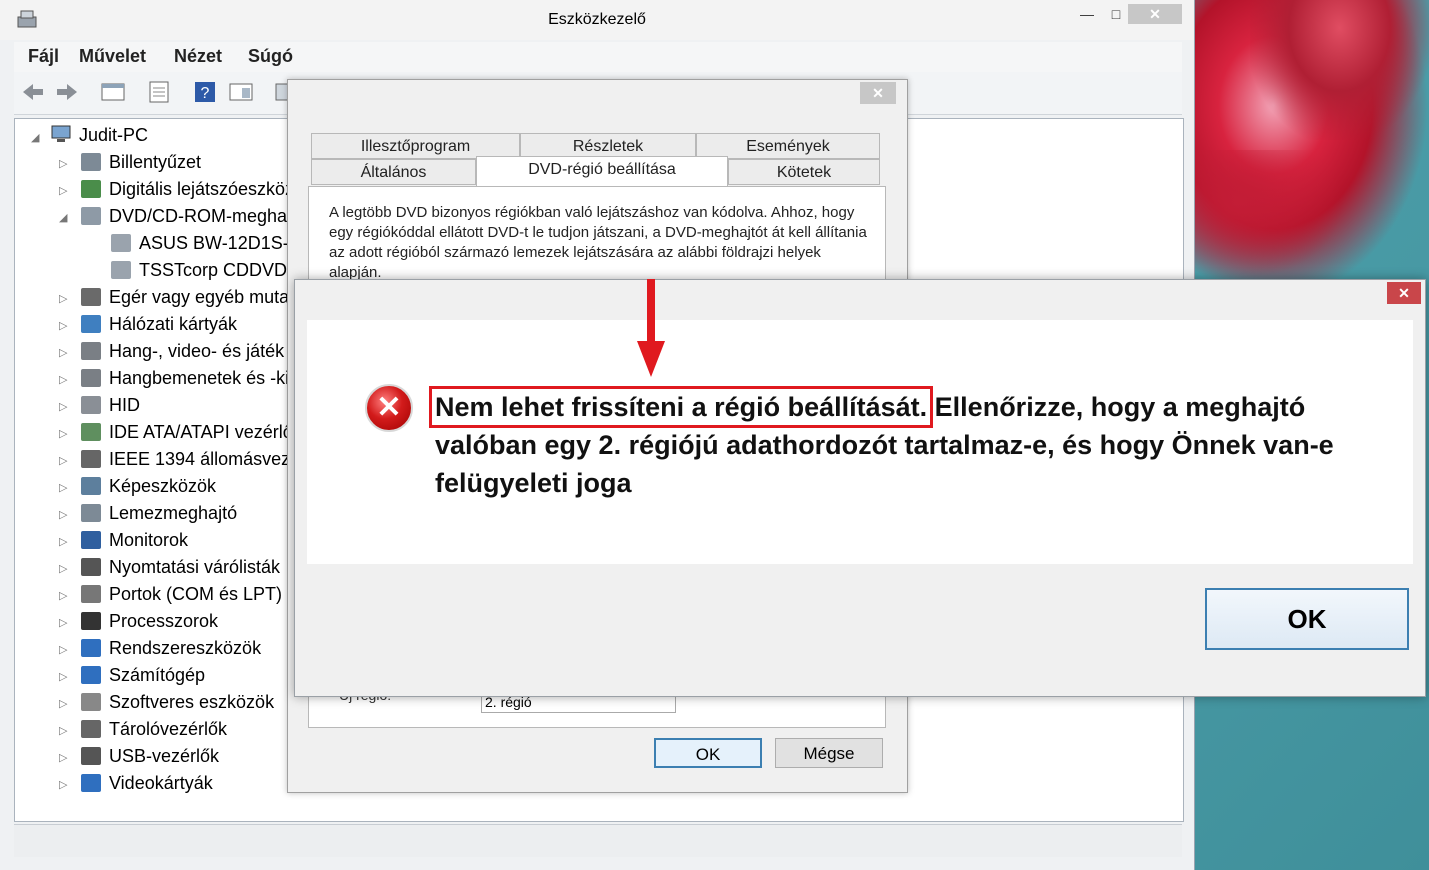 The image size is (1429, 870). Describe the element at coordinates (43, 56) in the screenshot. I see `menu-file: Fájl` at that location.